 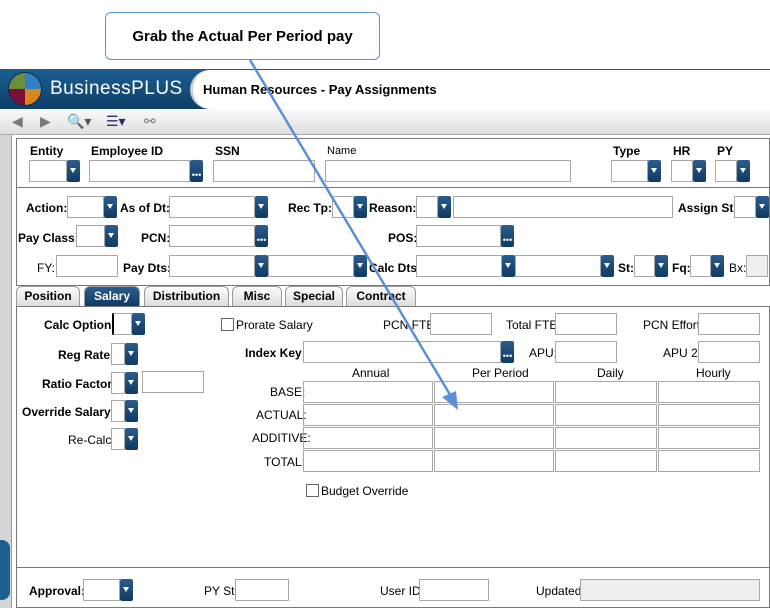 I want to click on pcn-effort-field, so click(x=729, y=324).